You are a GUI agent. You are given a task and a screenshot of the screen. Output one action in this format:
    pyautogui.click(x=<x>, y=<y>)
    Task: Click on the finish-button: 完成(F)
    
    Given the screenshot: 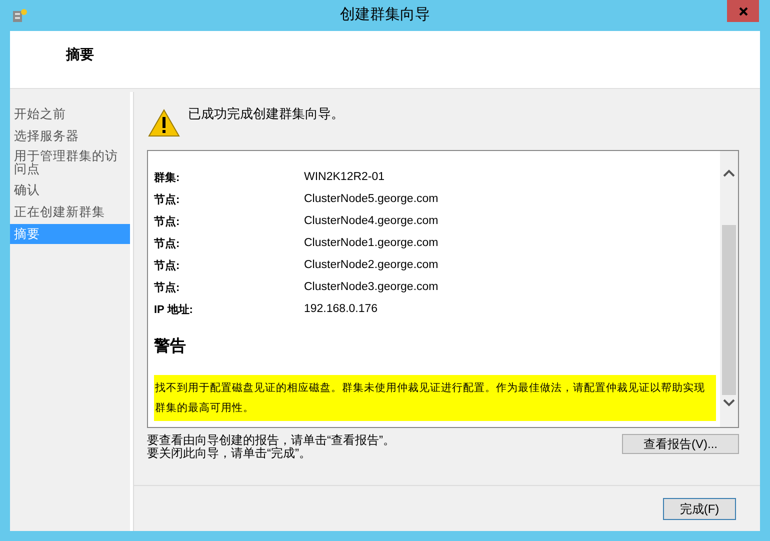 What is the action you would take?
    pyautogui.click(x=699, y=509)
    